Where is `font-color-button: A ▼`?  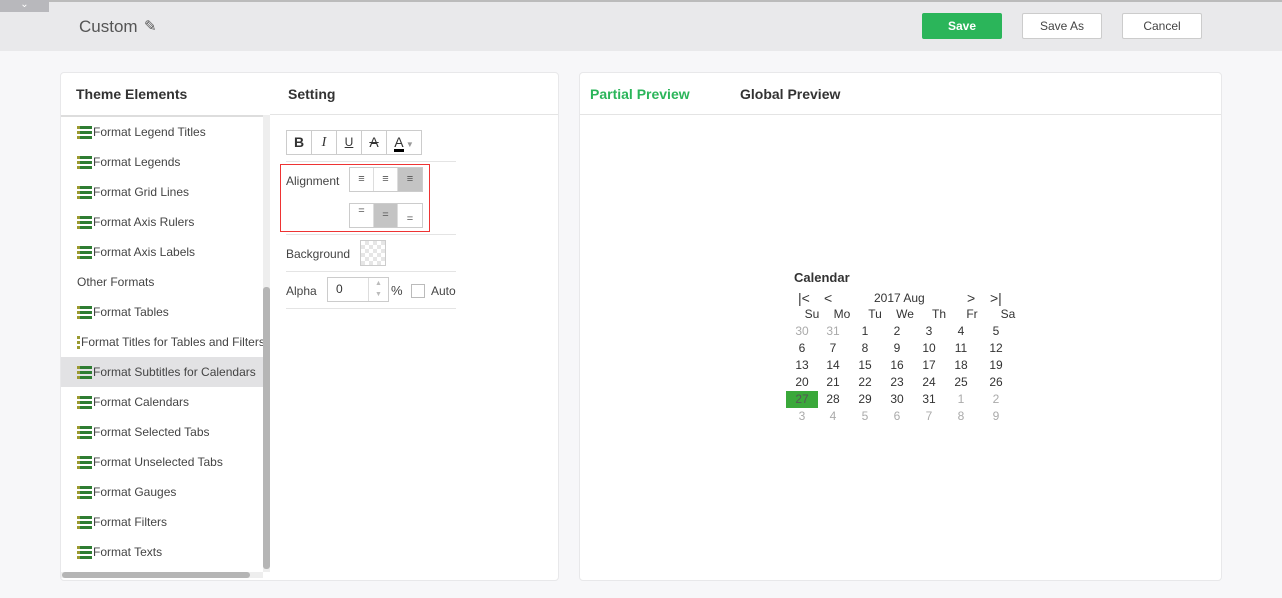
font-color-button: A ▼ is located at coordinates (404, 142).